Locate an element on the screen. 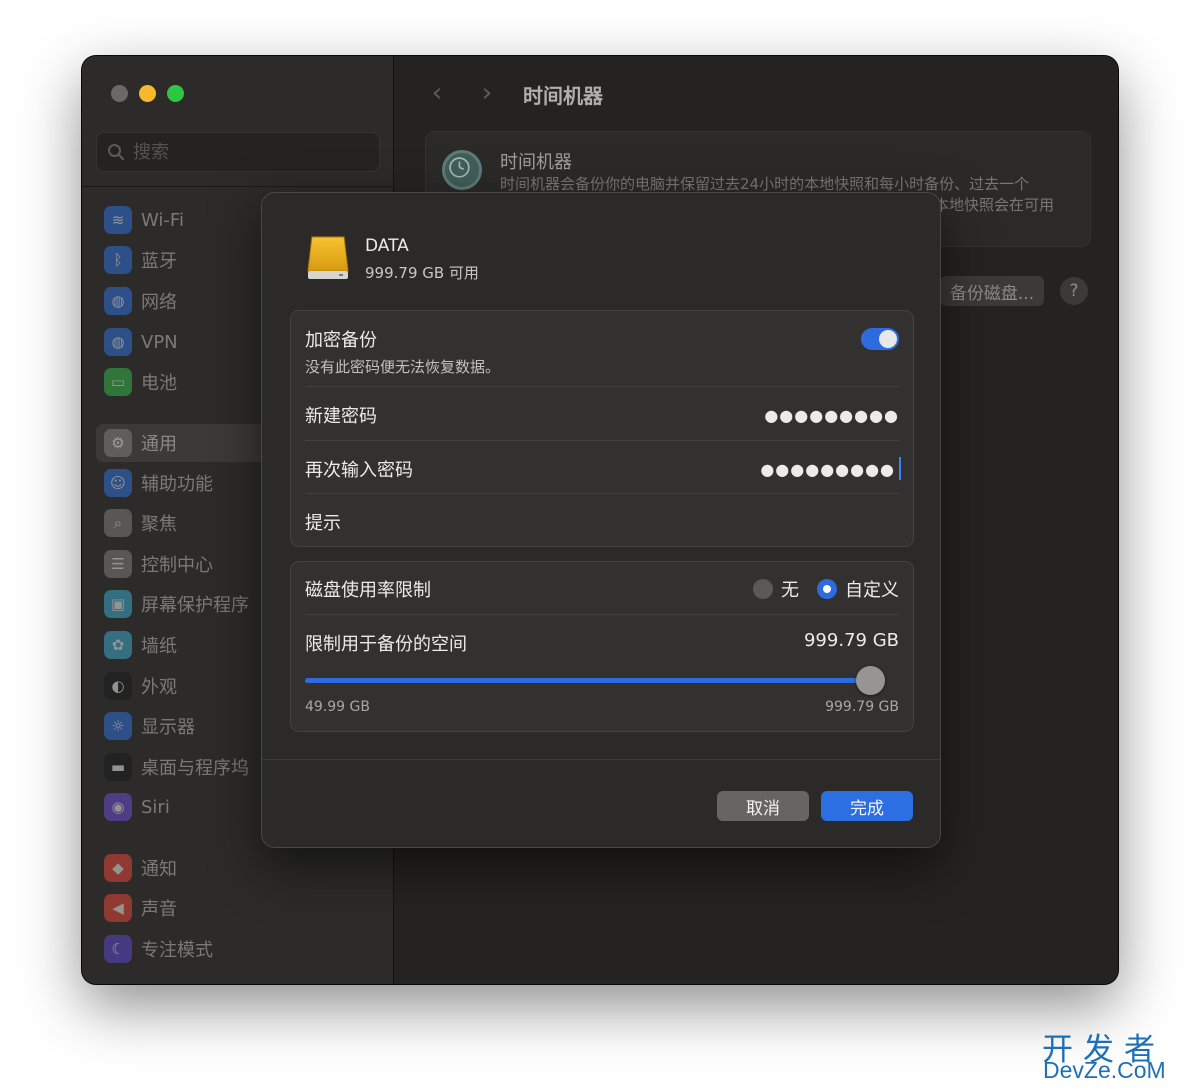  page-title: 时间机器 is located at coordinates (563, 96).